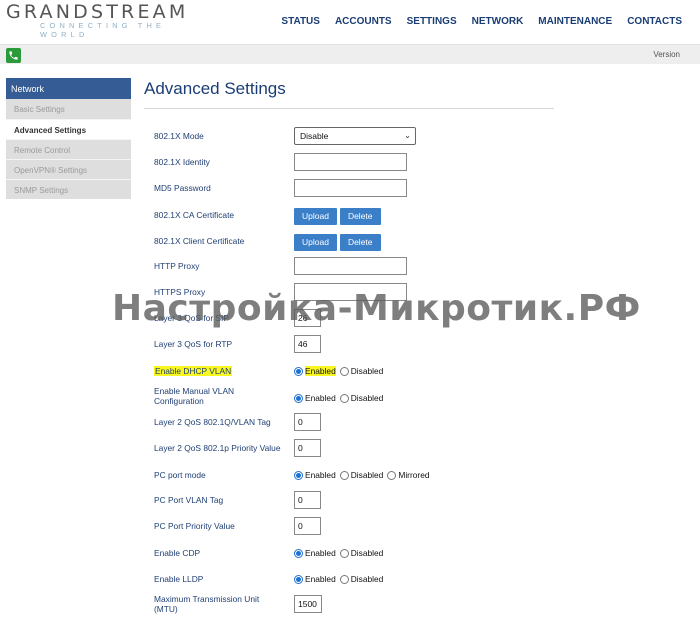  What do you see at coordinates (298, 371) in the screenshot?
I see `dhcp-vlan-enabled-radio` at bounding box center [298, 371].